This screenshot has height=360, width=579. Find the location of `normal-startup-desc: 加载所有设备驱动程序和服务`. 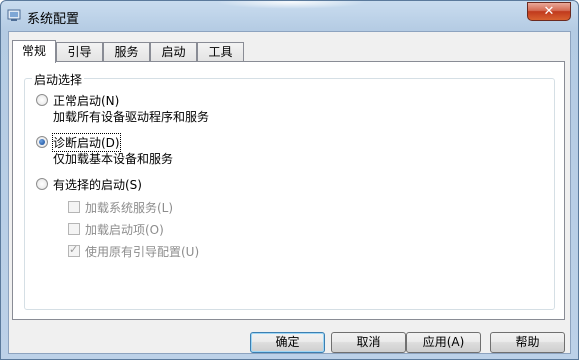

normal-startup-desc: 加载所有设备驱动程序和服务 is located at coordinates (131, 117).